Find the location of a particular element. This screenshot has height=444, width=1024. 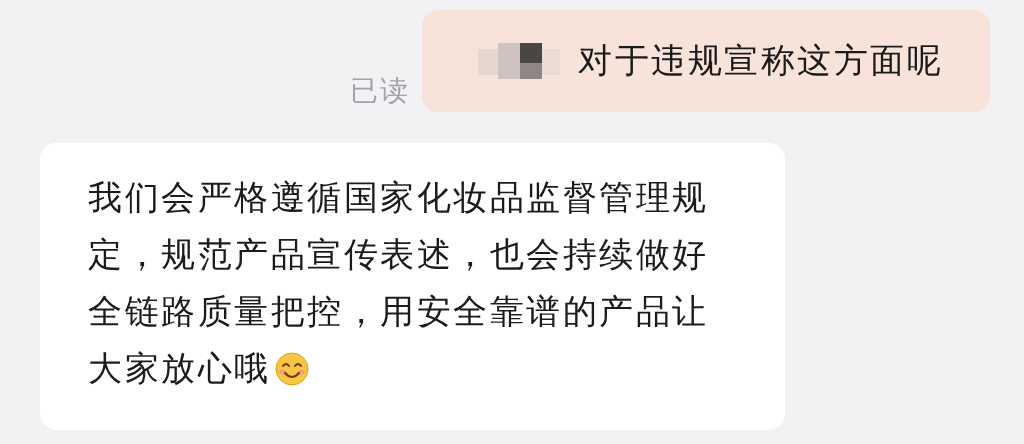

message-text: 我们会严格遵循国家化妆品监督管理规 is located at coordinates (398, 197).